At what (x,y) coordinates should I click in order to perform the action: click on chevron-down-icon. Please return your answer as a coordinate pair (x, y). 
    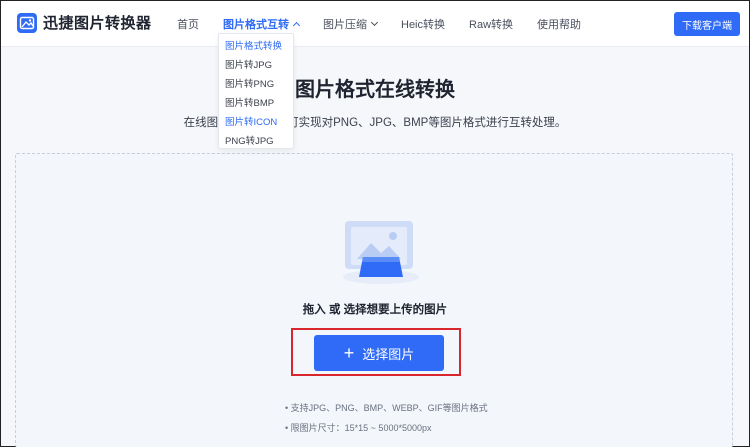
    Looking at the image, I should click on (374, 22).